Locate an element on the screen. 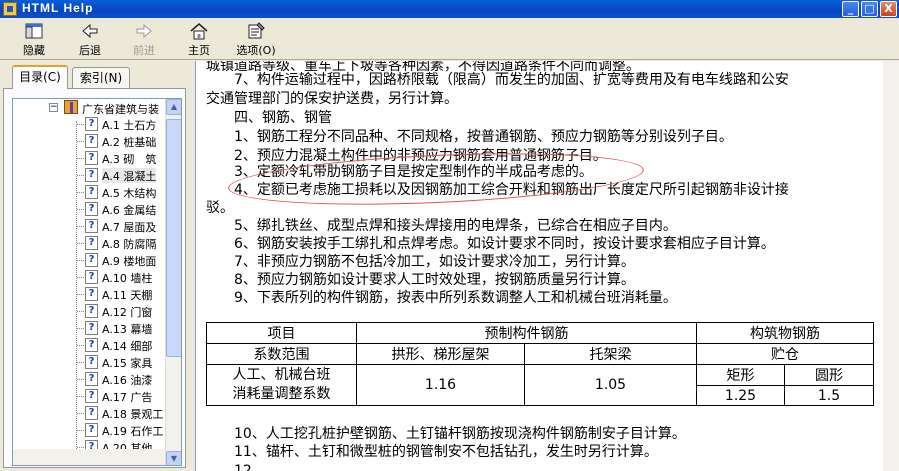  tree-item: ? A.17 广告 is located at coordinates (90, 396).